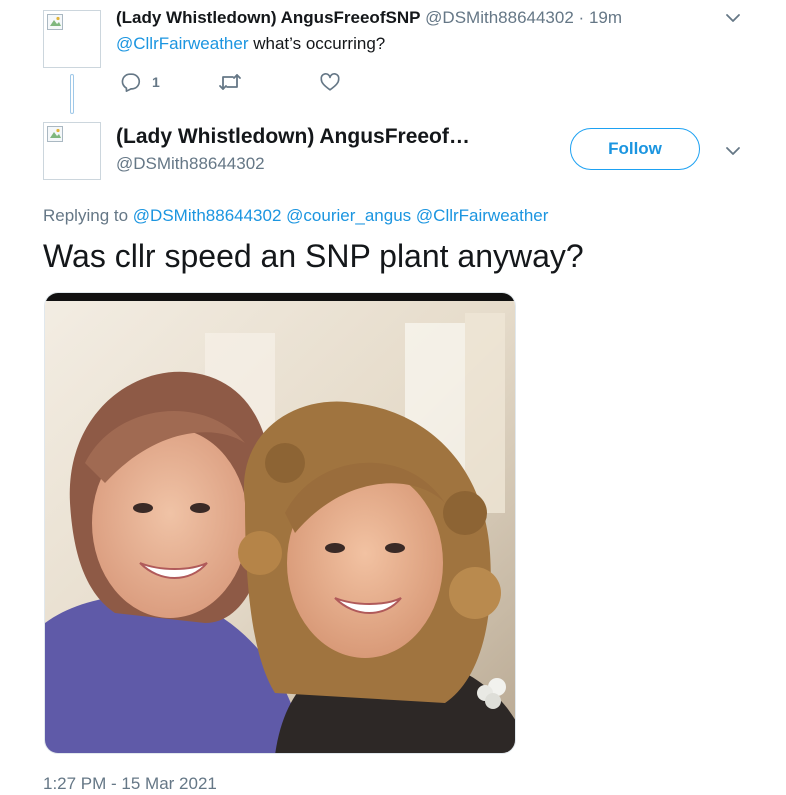 The image size is (786, 795). Describe the element at coordinates (86, 215) in the screenshot. I see `replying-to-label: Replying to` at that location.